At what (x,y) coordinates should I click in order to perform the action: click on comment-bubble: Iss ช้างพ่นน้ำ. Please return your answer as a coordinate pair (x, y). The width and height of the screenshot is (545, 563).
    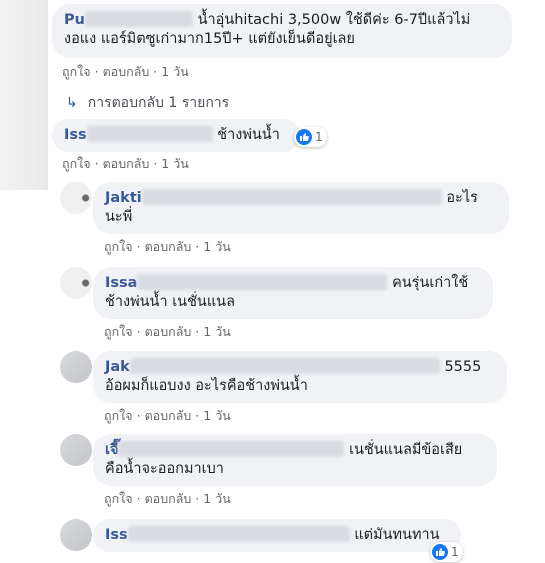
    Looking at the image, I should click on (176, 135).